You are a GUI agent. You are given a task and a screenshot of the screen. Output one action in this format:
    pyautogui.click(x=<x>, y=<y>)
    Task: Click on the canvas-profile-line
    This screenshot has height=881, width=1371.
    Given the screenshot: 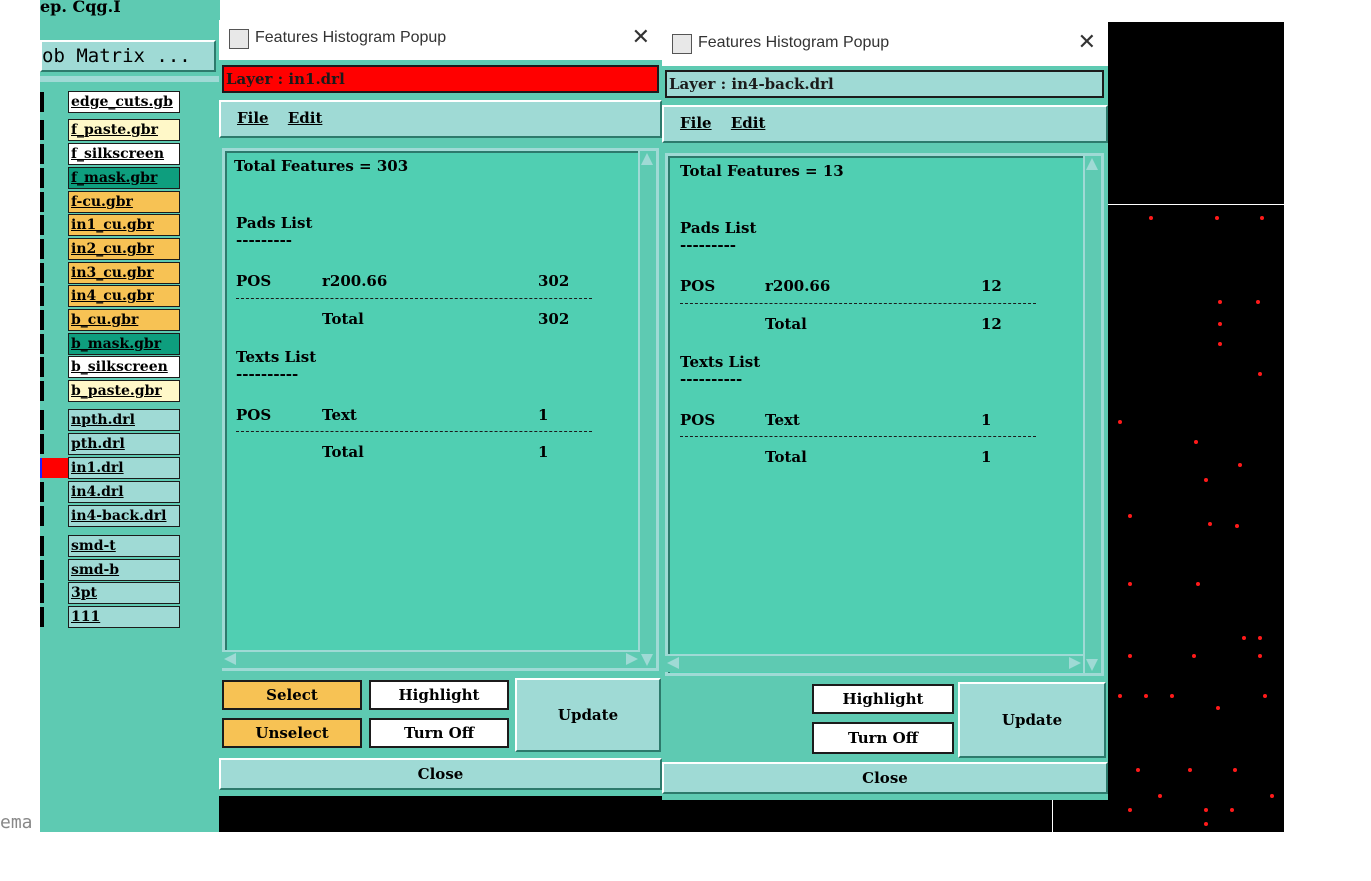 What is the action you would take?
    pyautogui.click(x=1196, y=204)
    